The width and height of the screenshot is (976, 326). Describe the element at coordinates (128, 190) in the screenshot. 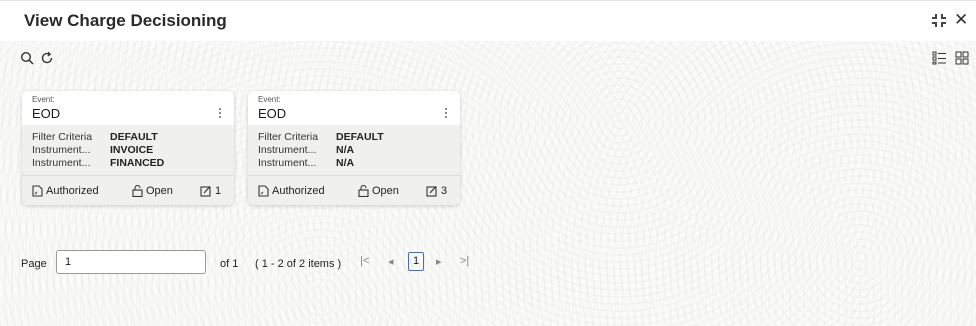

I see `card-footer: Authorized Open 1` at that location.